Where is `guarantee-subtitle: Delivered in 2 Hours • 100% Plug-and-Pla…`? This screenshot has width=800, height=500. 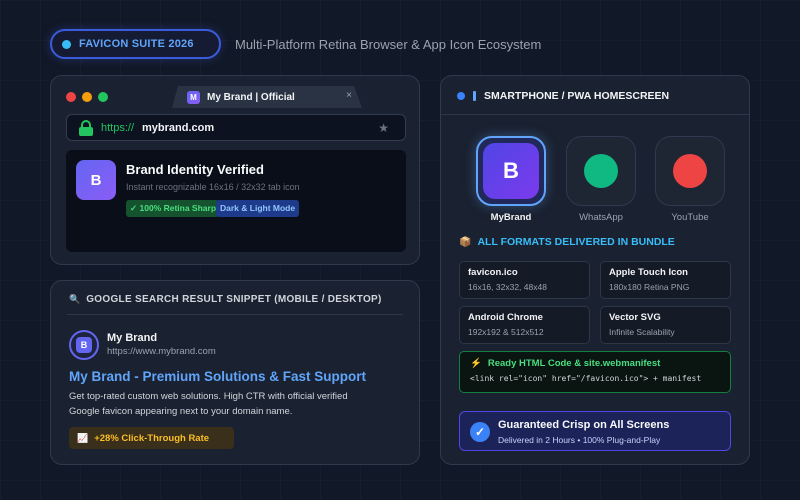
guarantee-subtitle: Delivered in 2 Hours • 100% Plug-and-Pla… is located at coordinates (579, 440).